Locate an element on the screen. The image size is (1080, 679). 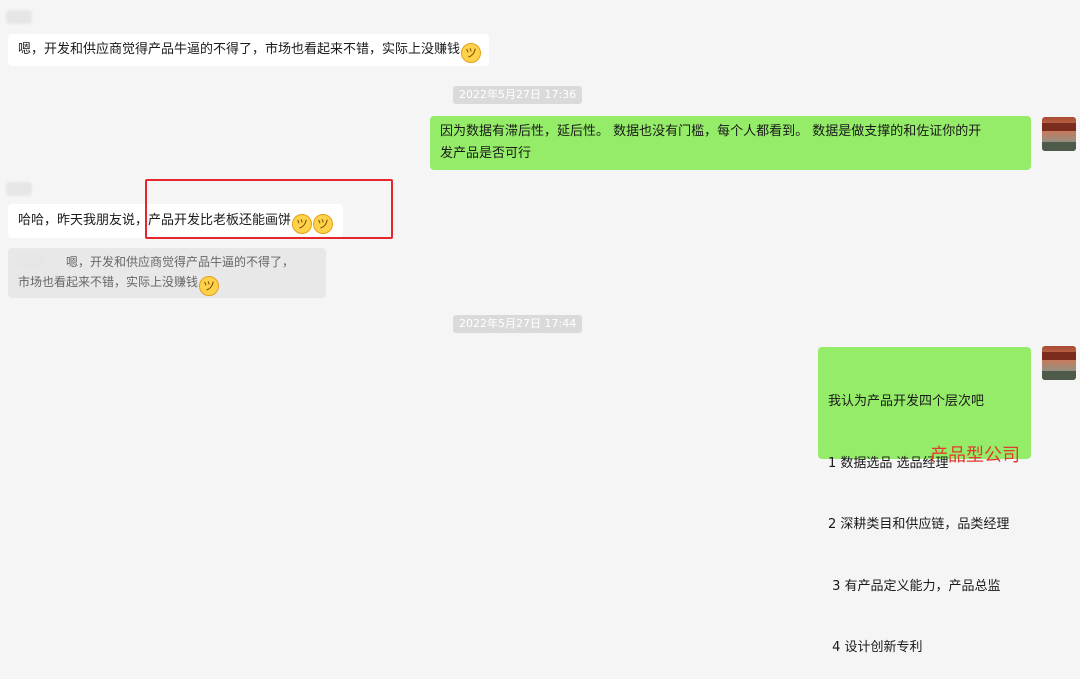
timestamp: 2022年5月27日 17:44 is located at coordinates (518, 324).